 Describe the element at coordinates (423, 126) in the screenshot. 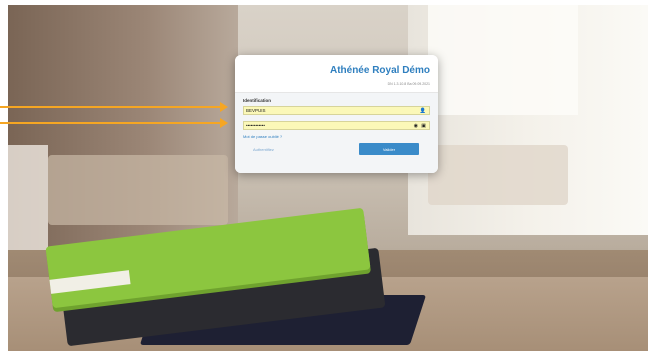

I see `lock-icon: ▣` at that location.